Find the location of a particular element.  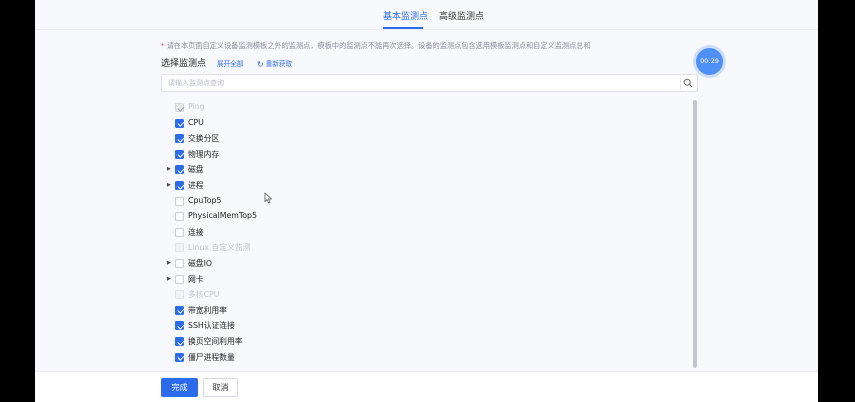

tree-item: CPU is located at coordinates (311, 123).